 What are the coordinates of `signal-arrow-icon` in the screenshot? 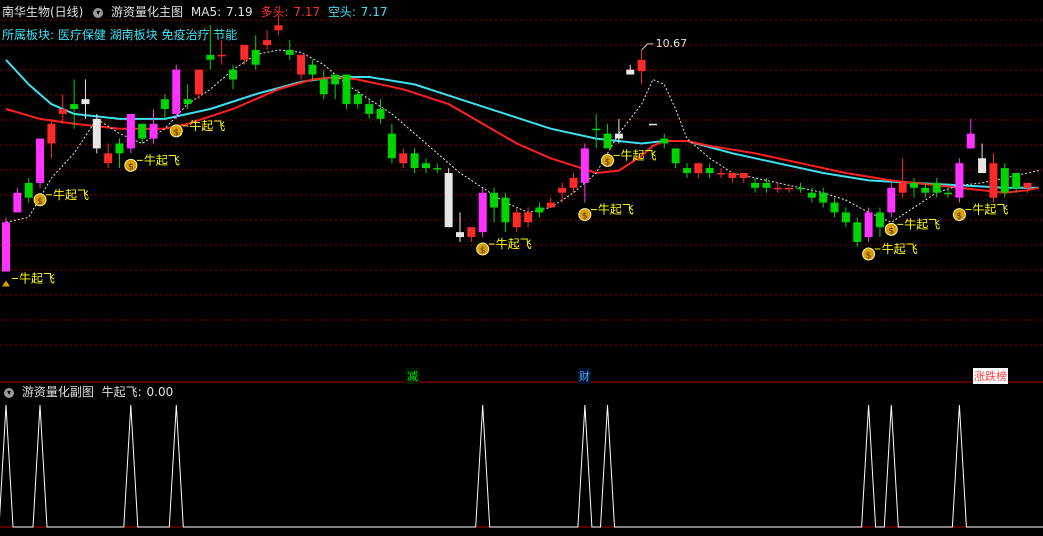 It's located at (6, 283).